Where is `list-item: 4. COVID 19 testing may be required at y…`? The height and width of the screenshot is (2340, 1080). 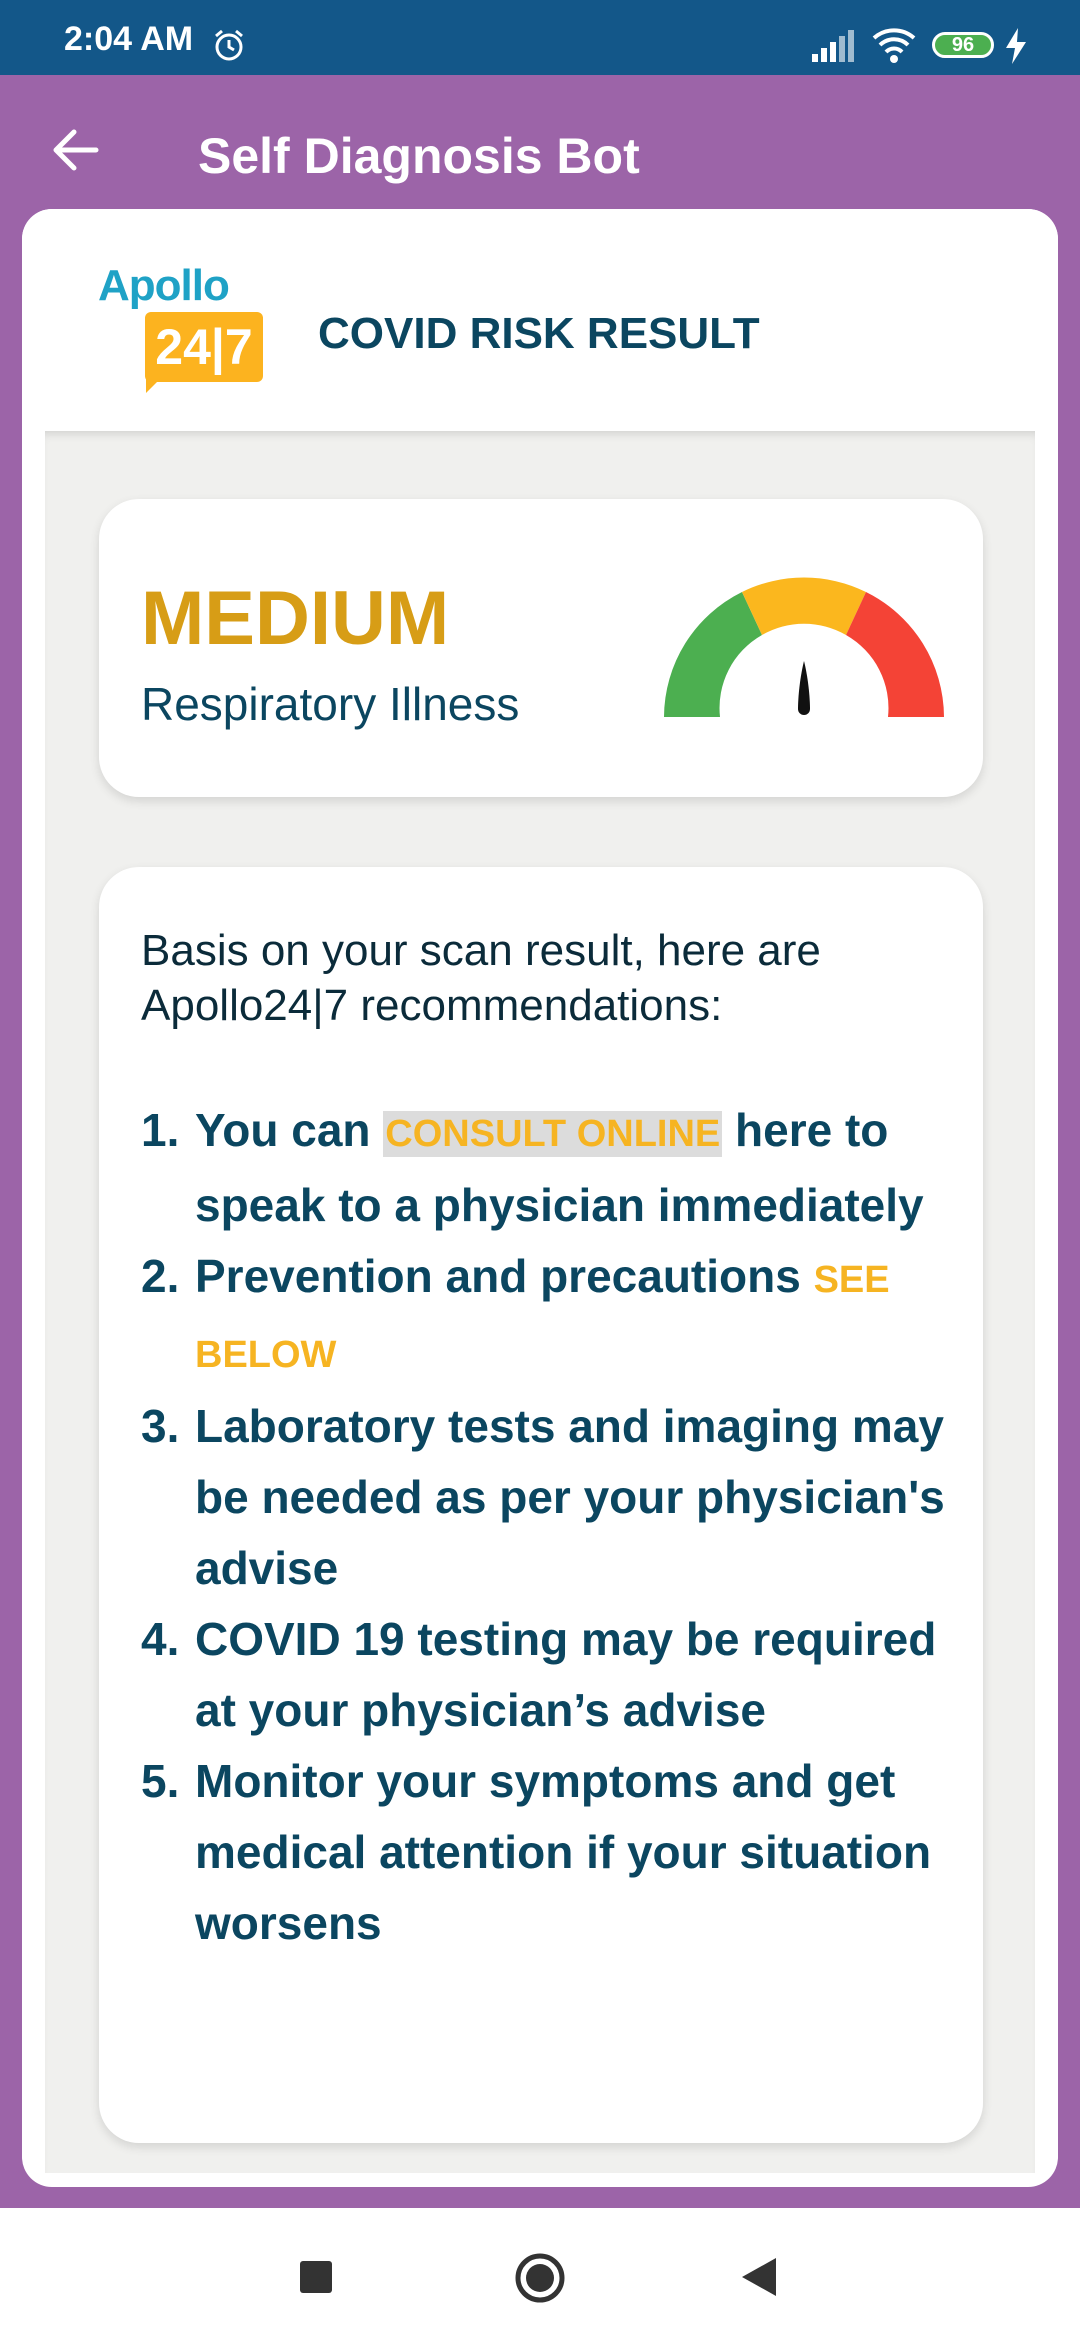 list-item: 4. COVID 19 testing may be required at y… is located at coordinates (551, 1675).